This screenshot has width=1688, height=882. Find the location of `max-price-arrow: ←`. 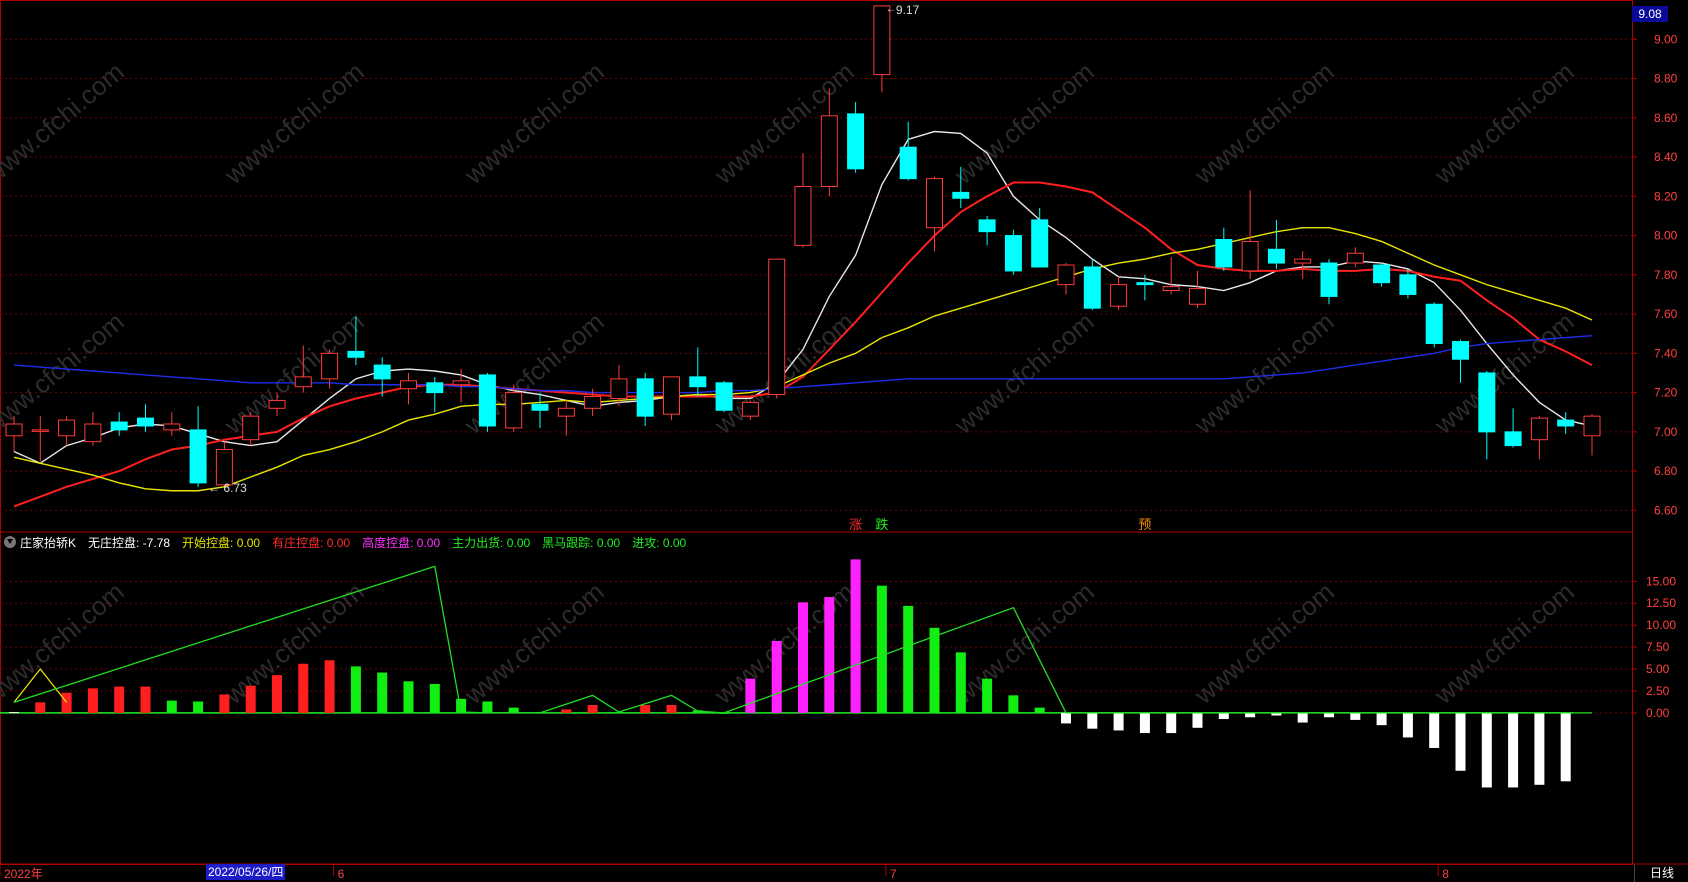

max-price-arrow: ← is located at coordinates (891, 9).